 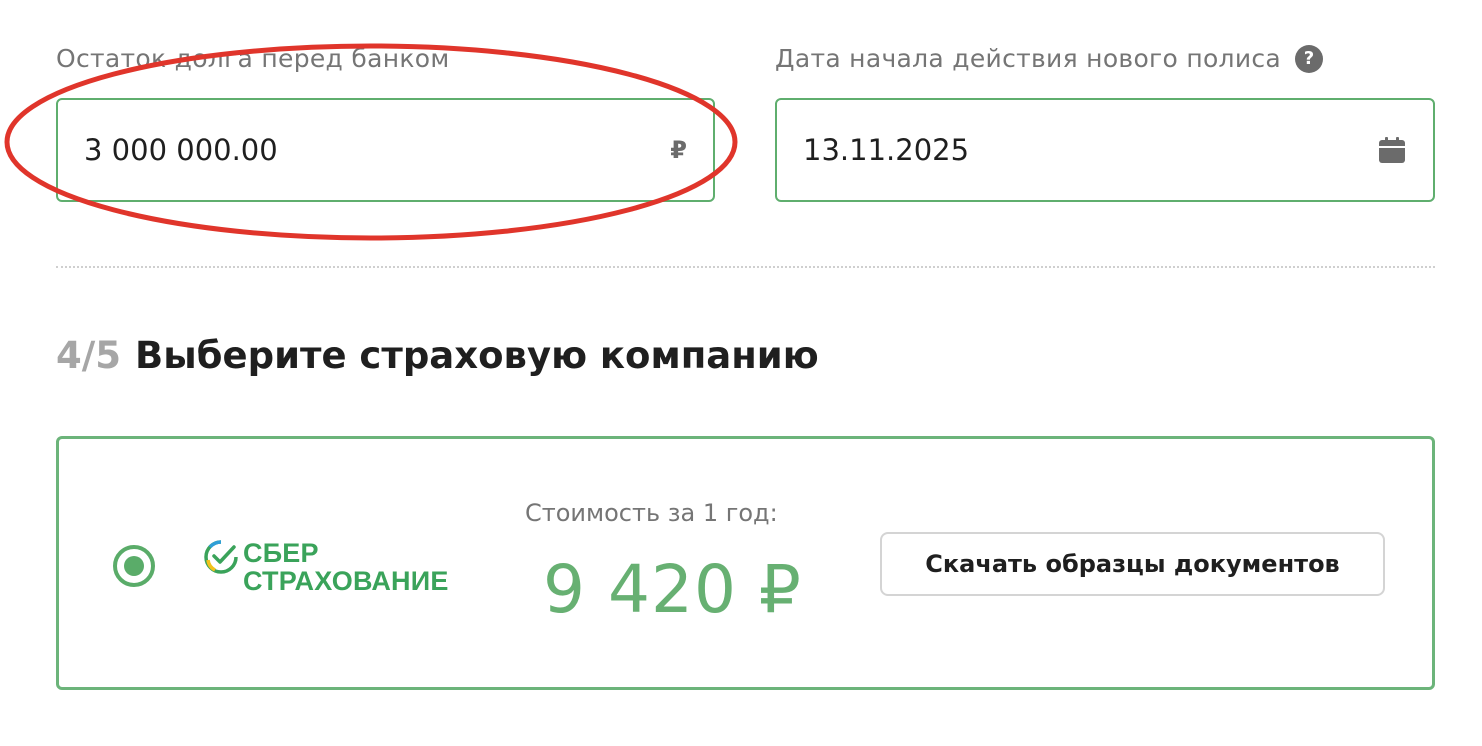 I want to click on logo-line-2: СТРАХОВАНИЕ, so click(x=346, y=581).